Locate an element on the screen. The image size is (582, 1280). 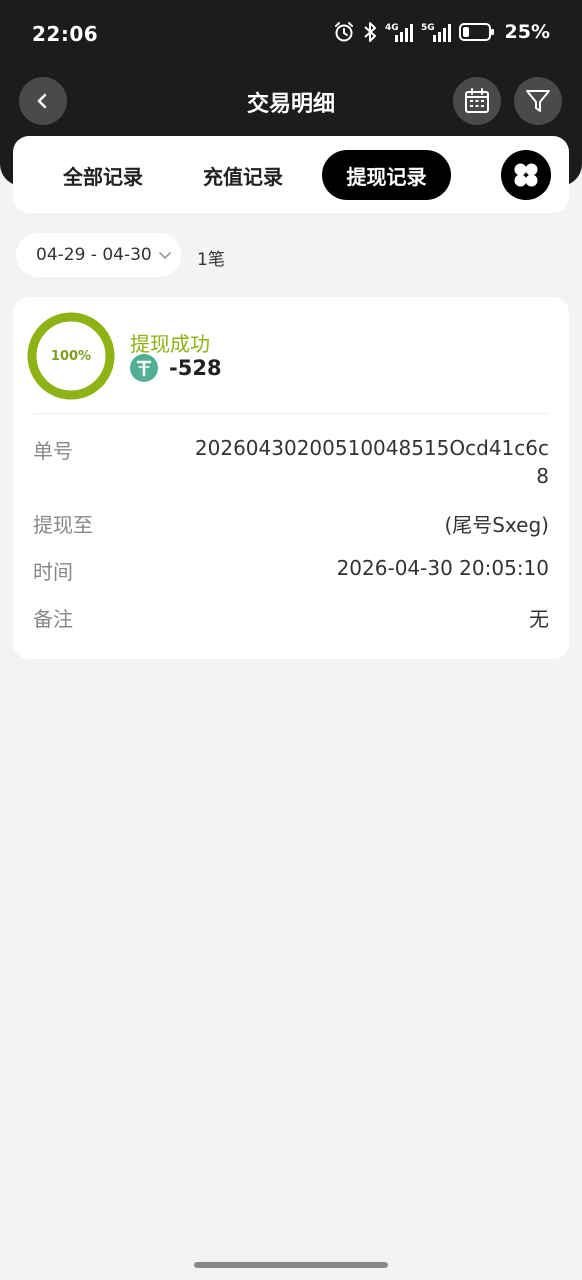
amount-row: -528 is located at coordinates (176, 368).